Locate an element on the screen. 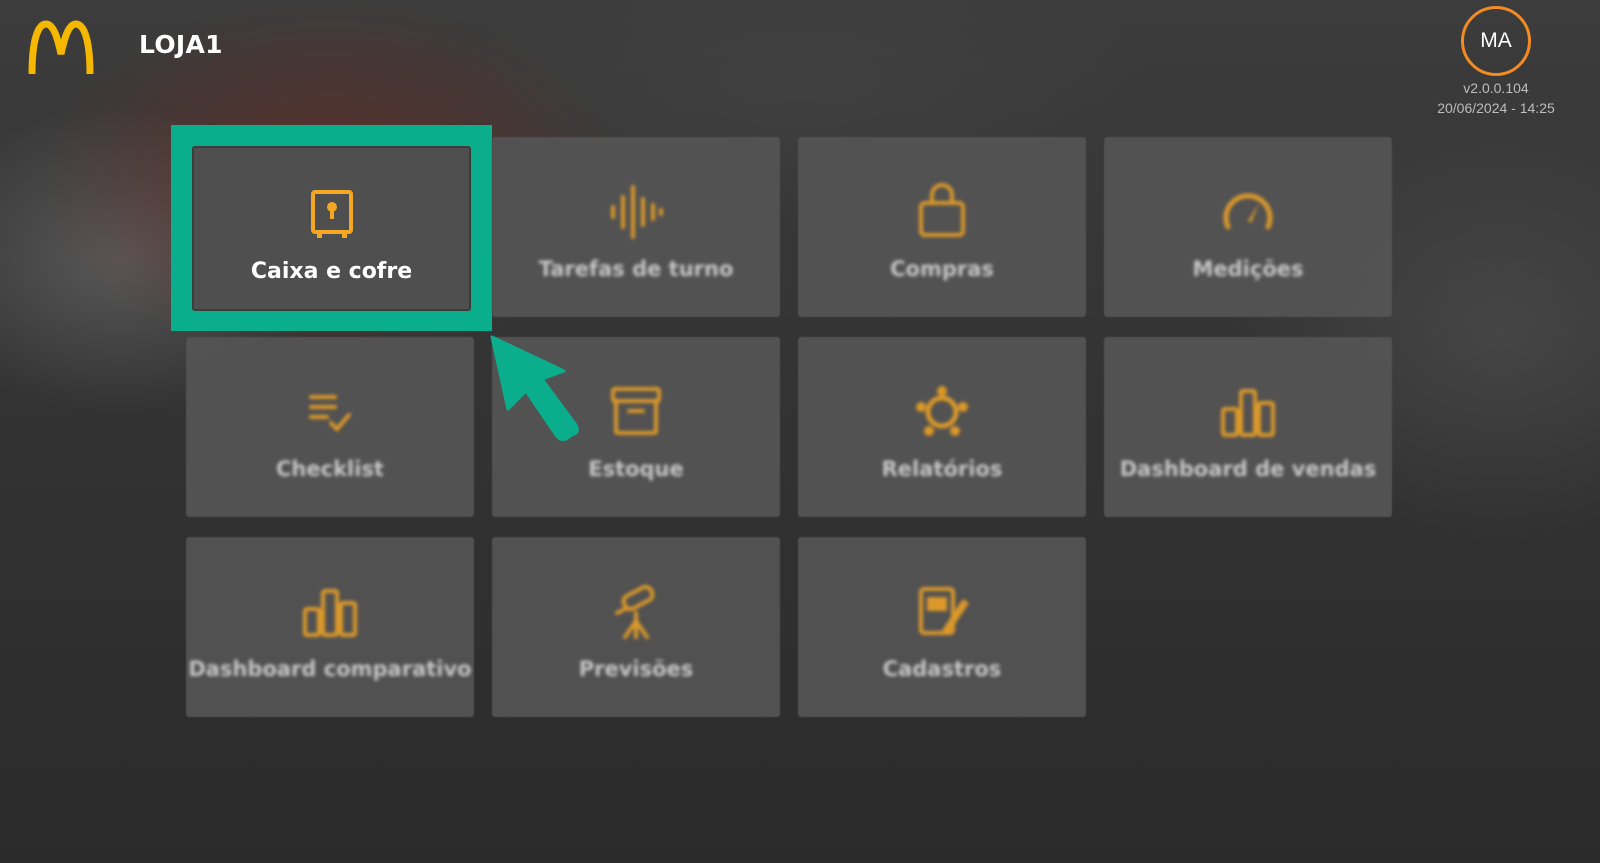 This screenshot has width=1600, height=863. tile-label: Medições is located at coordinates (1248, 269).